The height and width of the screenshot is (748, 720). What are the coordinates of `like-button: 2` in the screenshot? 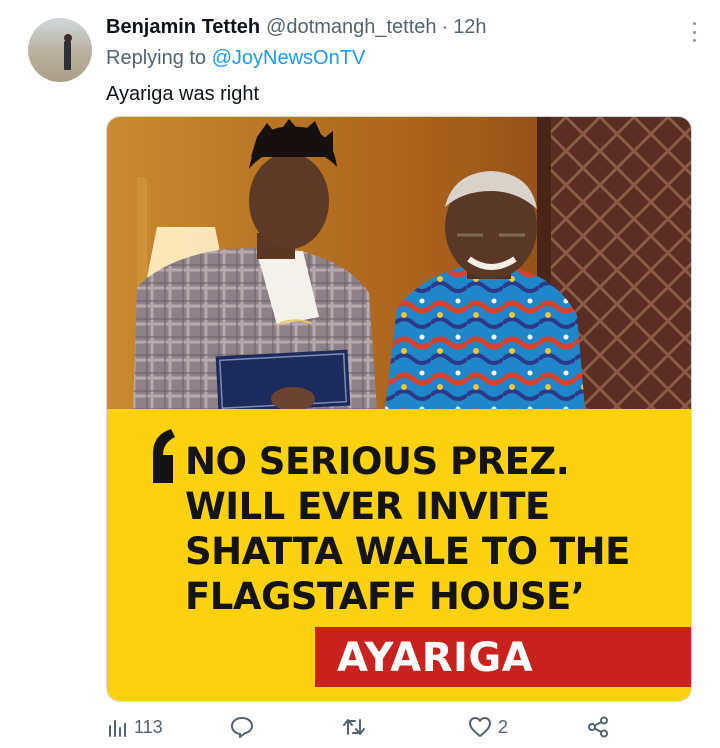 It's located at (488, 727).